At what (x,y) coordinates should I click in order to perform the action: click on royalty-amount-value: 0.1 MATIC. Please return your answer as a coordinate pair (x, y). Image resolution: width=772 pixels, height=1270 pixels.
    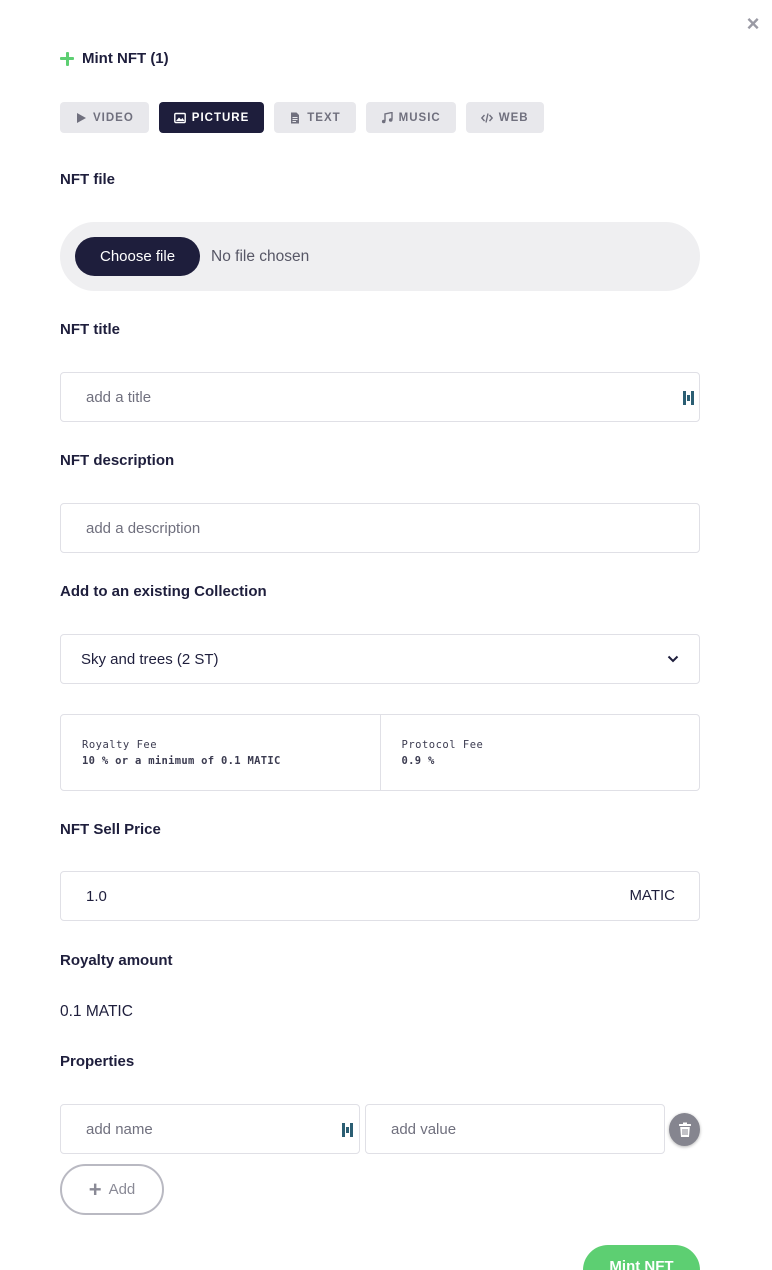
    Looking at the image, I should click on (96, 1011).